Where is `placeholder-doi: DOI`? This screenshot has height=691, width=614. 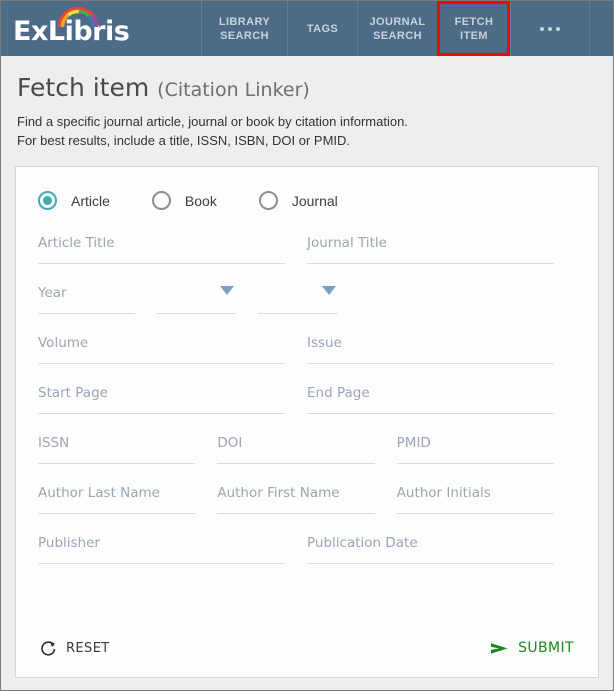 placeholder-doi: DOI is located at coordinates (230, 443).